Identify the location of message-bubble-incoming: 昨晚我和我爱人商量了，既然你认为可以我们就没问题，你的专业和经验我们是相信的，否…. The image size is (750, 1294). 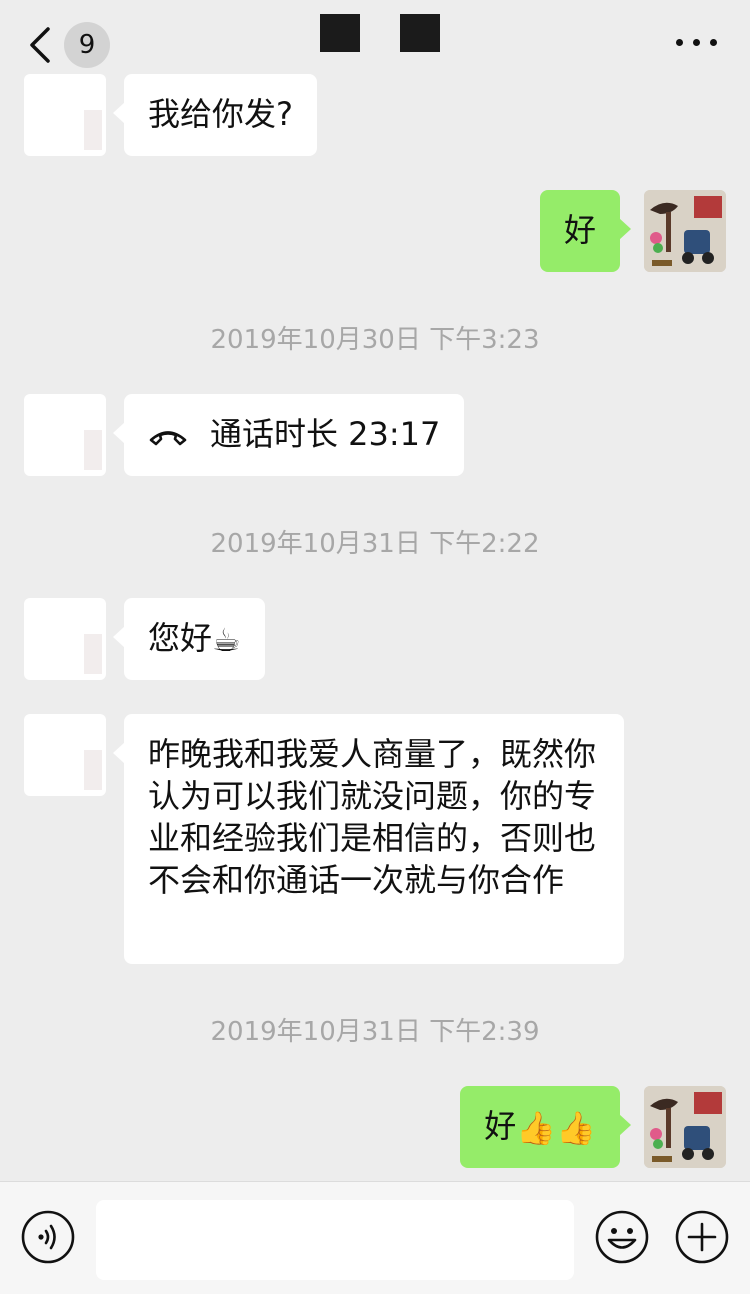
(368, 839).